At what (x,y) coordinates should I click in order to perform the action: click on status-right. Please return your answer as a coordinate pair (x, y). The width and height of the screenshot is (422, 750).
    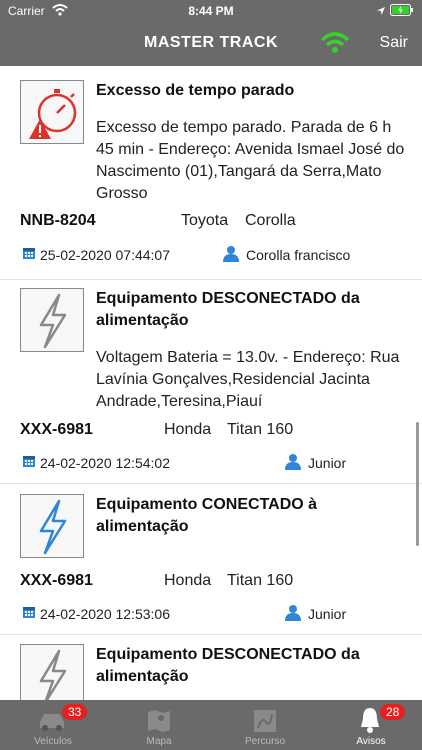
    Looking at the image, I should click on (395, 11).